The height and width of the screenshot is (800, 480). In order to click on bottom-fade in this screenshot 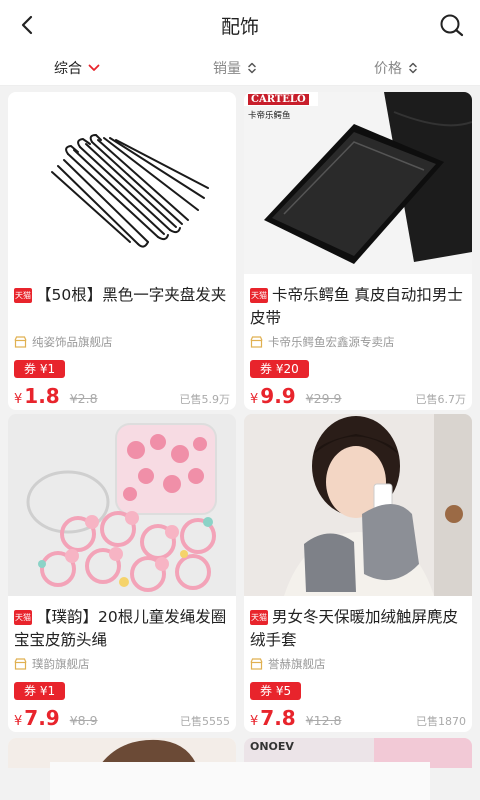, I will do `click(240, 781)`.